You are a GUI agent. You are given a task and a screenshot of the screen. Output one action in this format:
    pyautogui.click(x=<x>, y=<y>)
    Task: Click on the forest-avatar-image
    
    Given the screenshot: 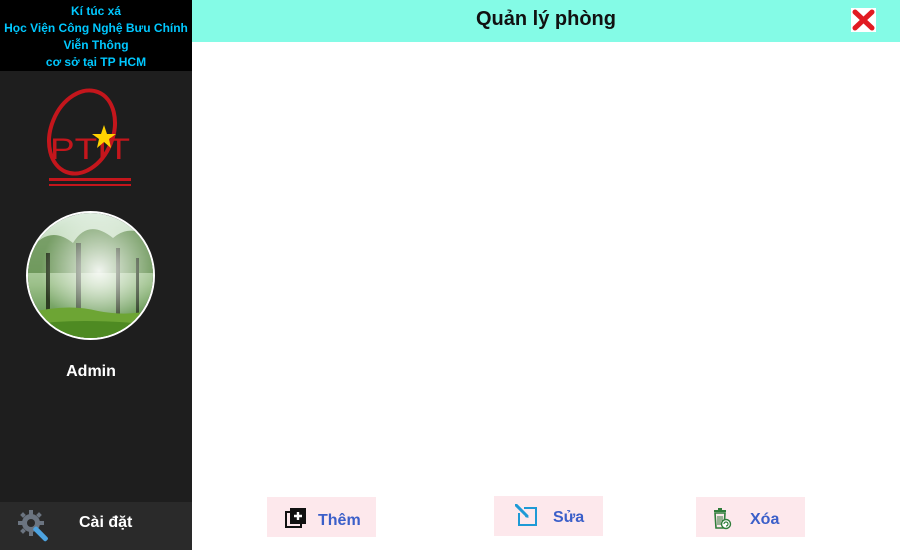 What is the action you would take?
    pyautogui.click(x=90, y=275)
    